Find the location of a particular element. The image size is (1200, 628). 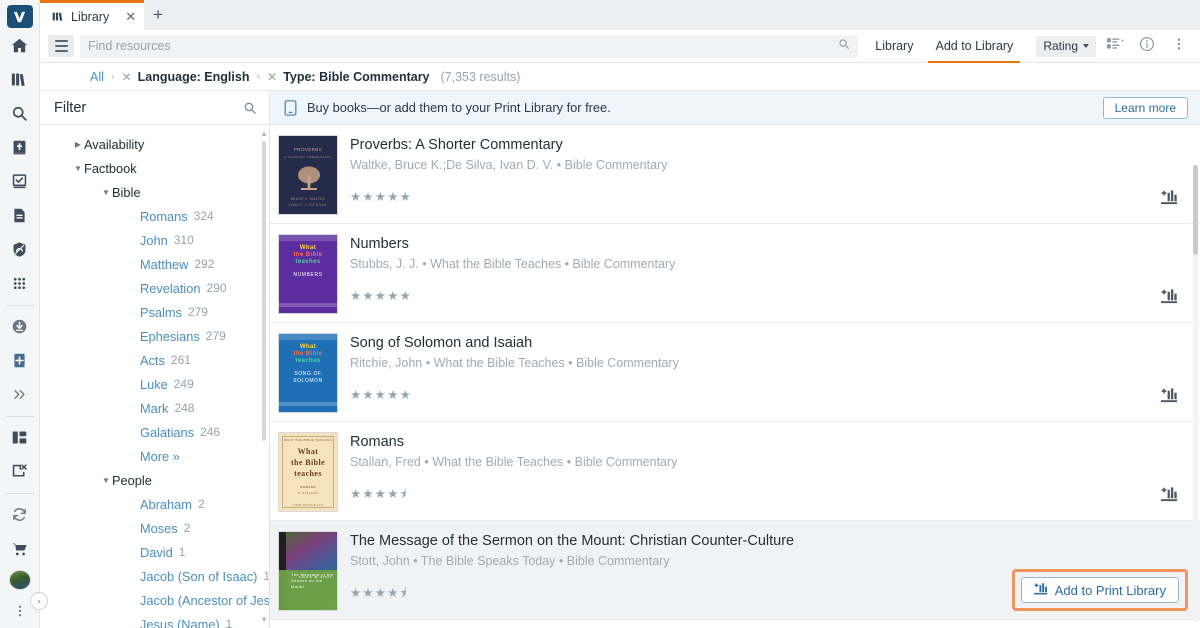

tab-library: Library ✕ is located at coordinates (92, 15).